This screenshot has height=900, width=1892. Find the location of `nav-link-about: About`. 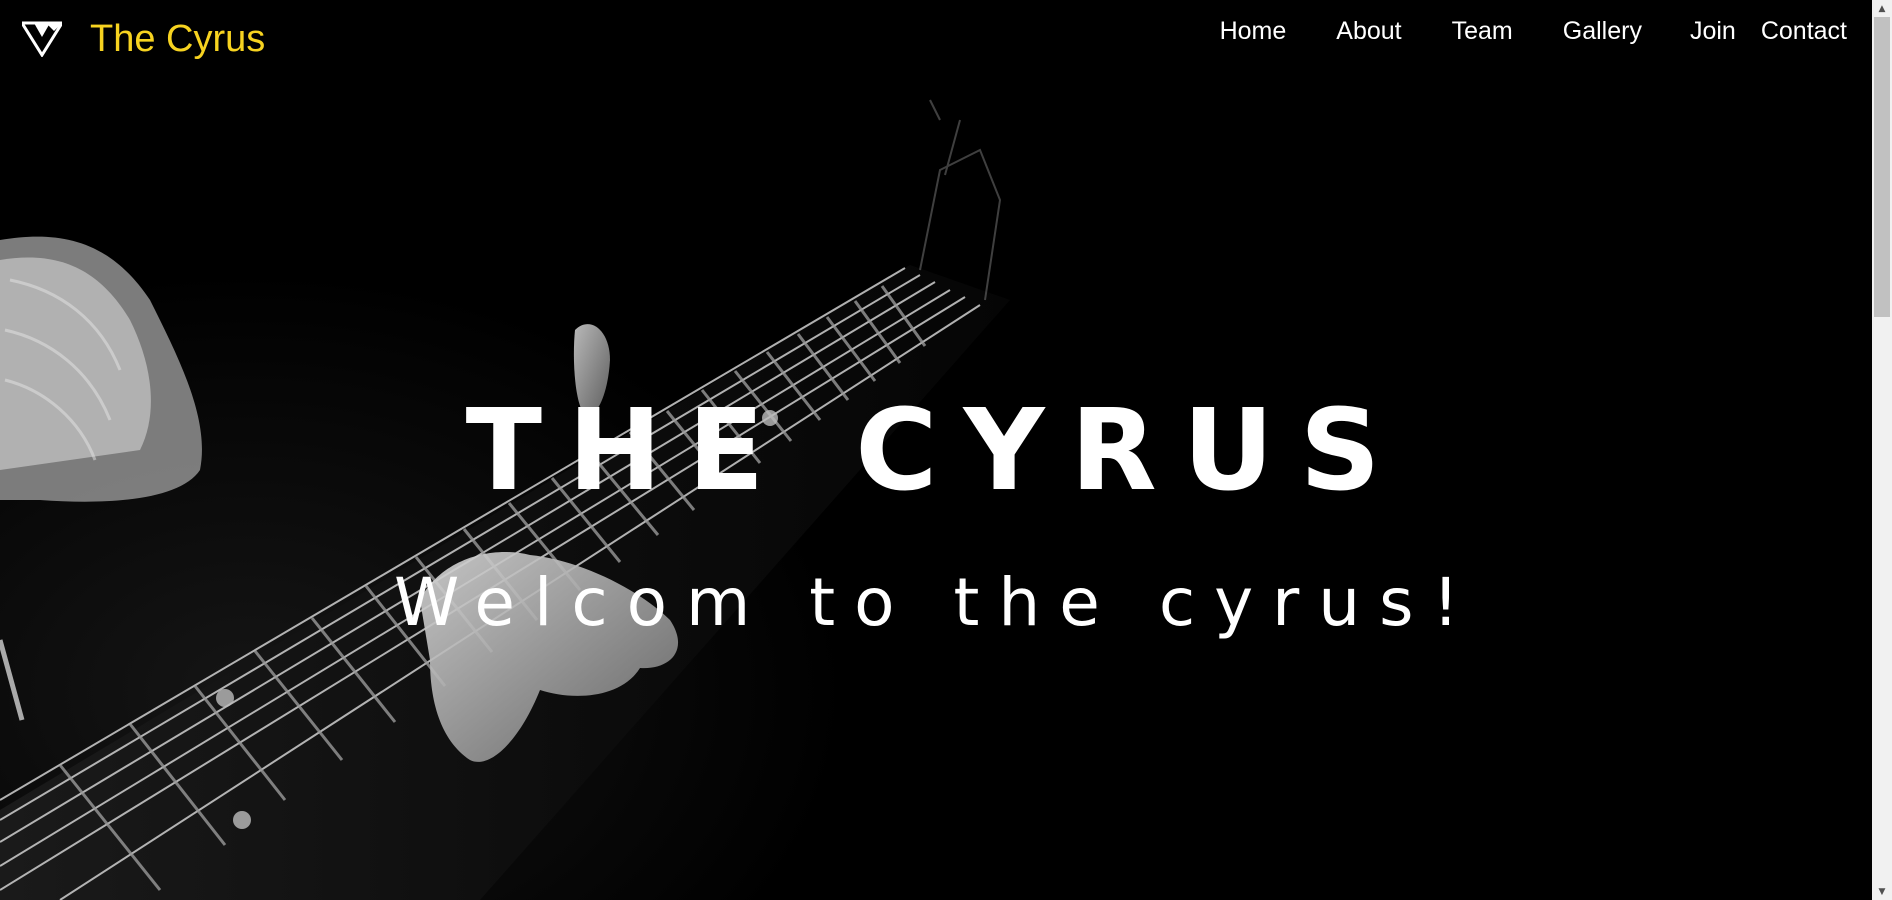

nav-link-about: About is located at coordinates (1368, 31).